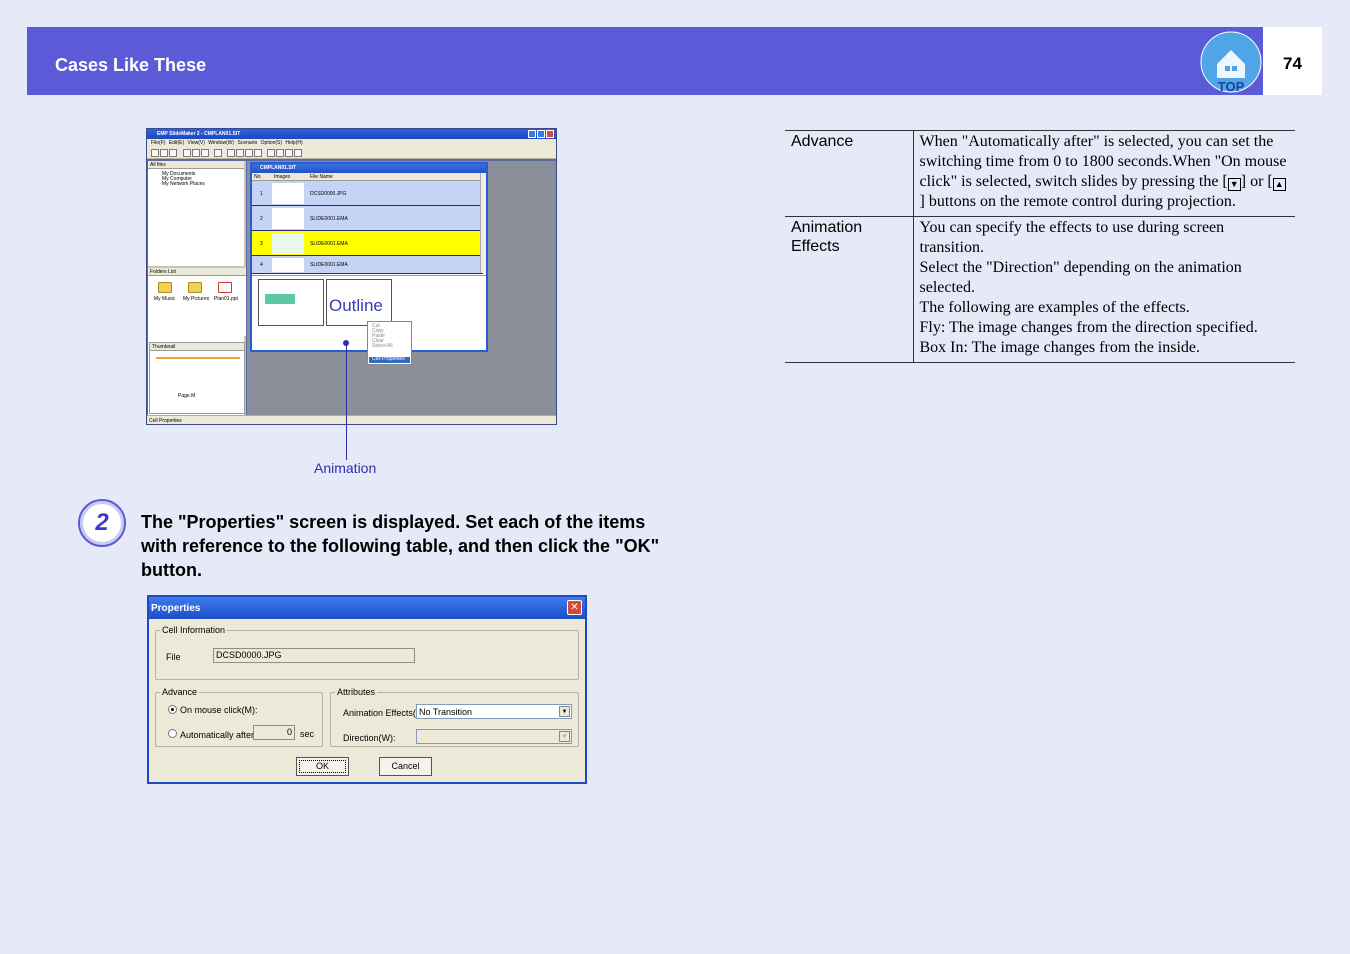 Image resolution: width=1350 pixels, height=954 pixels. What do you see at coordinates (321, 177) in the screenshot?
I see `column-header: File Name` at bounding box center [321, 177].